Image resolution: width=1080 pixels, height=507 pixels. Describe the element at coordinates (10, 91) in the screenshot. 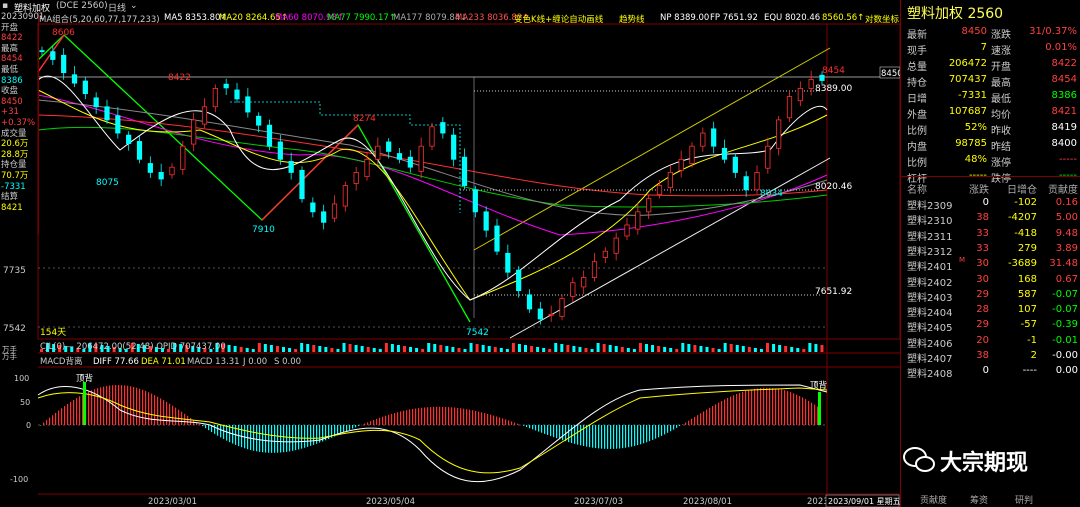

I see `bar-info-field: 收盘` at that location.